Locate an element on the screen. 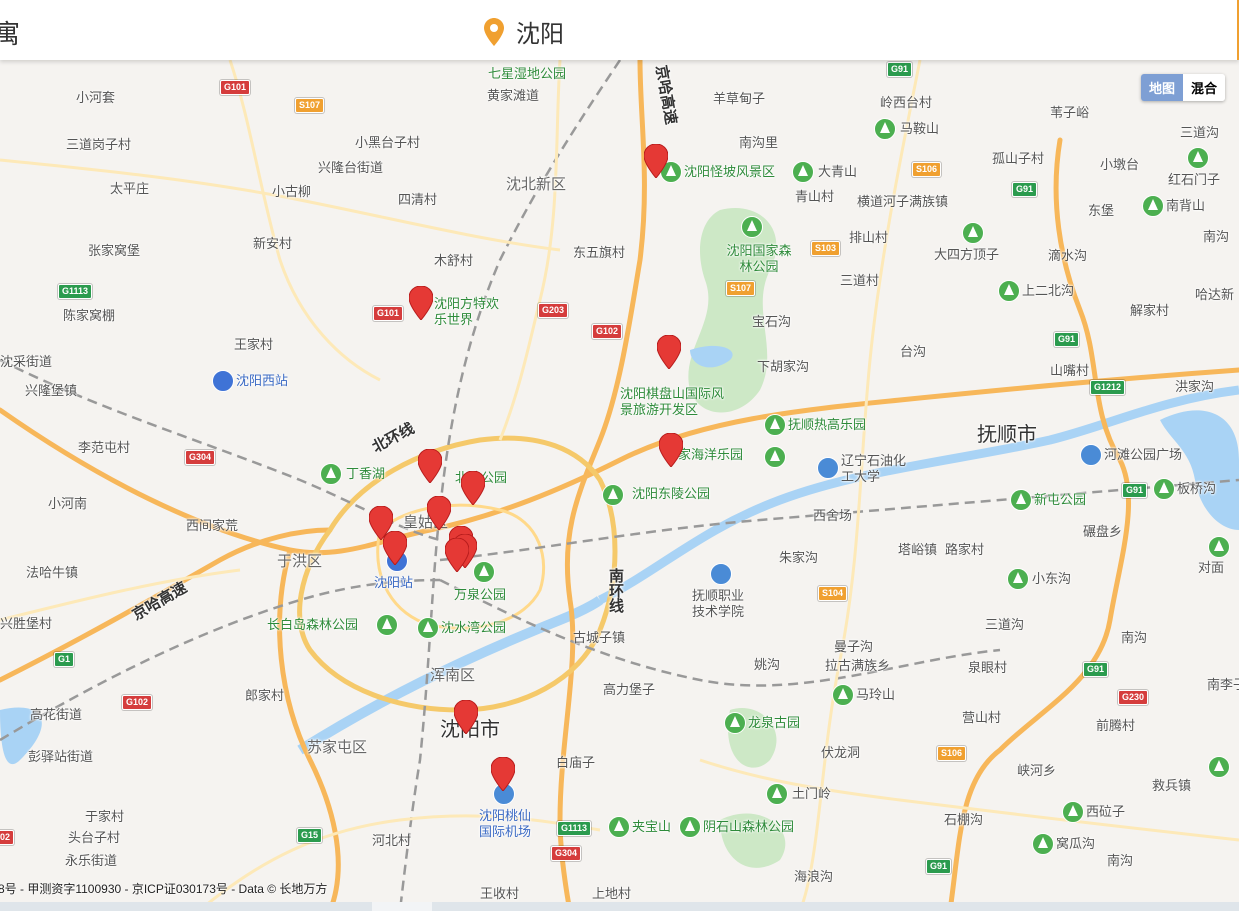 This screenshot has width=1239, height=911. map-label-nanbeishan: 南背山 is located at coordinates (1186, 205).